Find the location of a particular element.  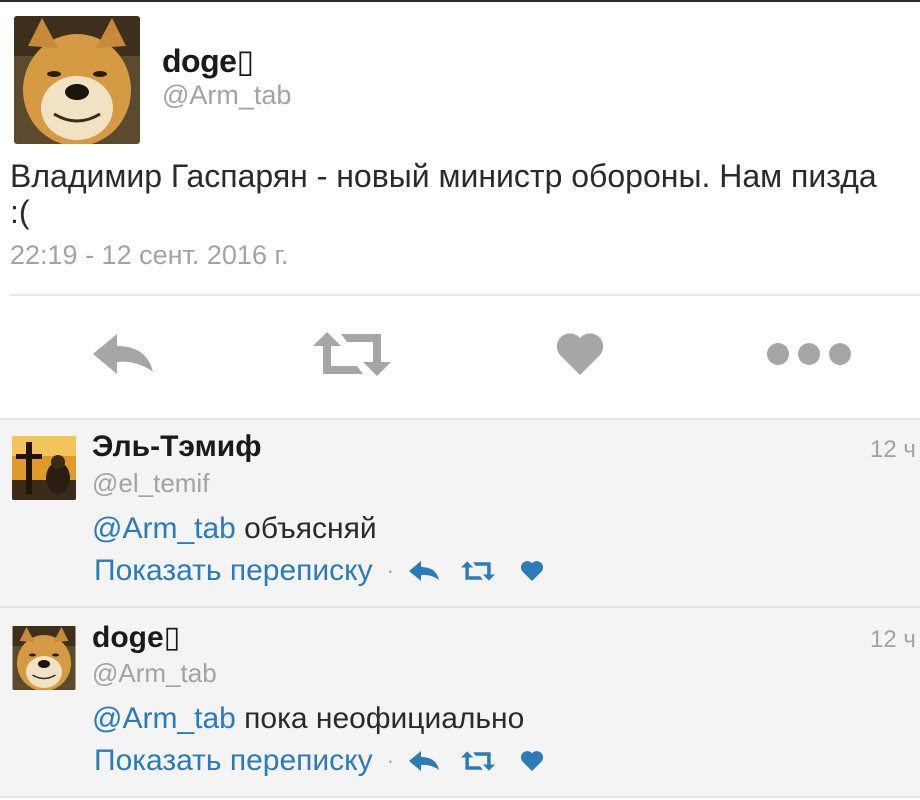

cross-avatar-image is located at coordinates (44, 468).